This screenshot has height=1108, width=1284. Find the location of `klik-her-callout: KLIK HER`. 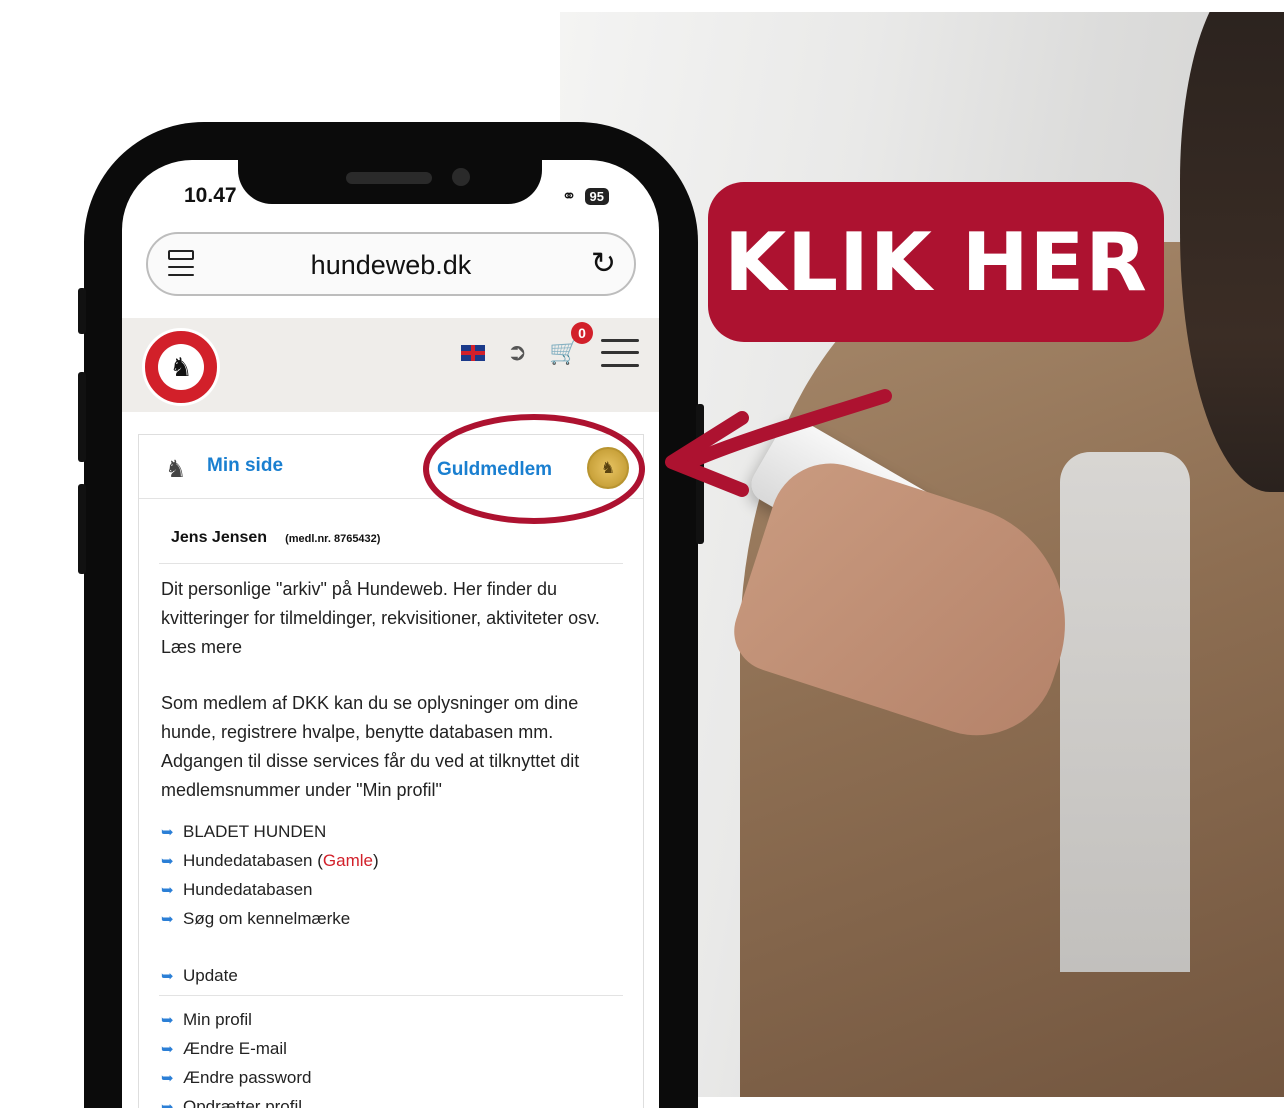

klik-her-callout: KLIK HER is located at coordinates (936, 262).